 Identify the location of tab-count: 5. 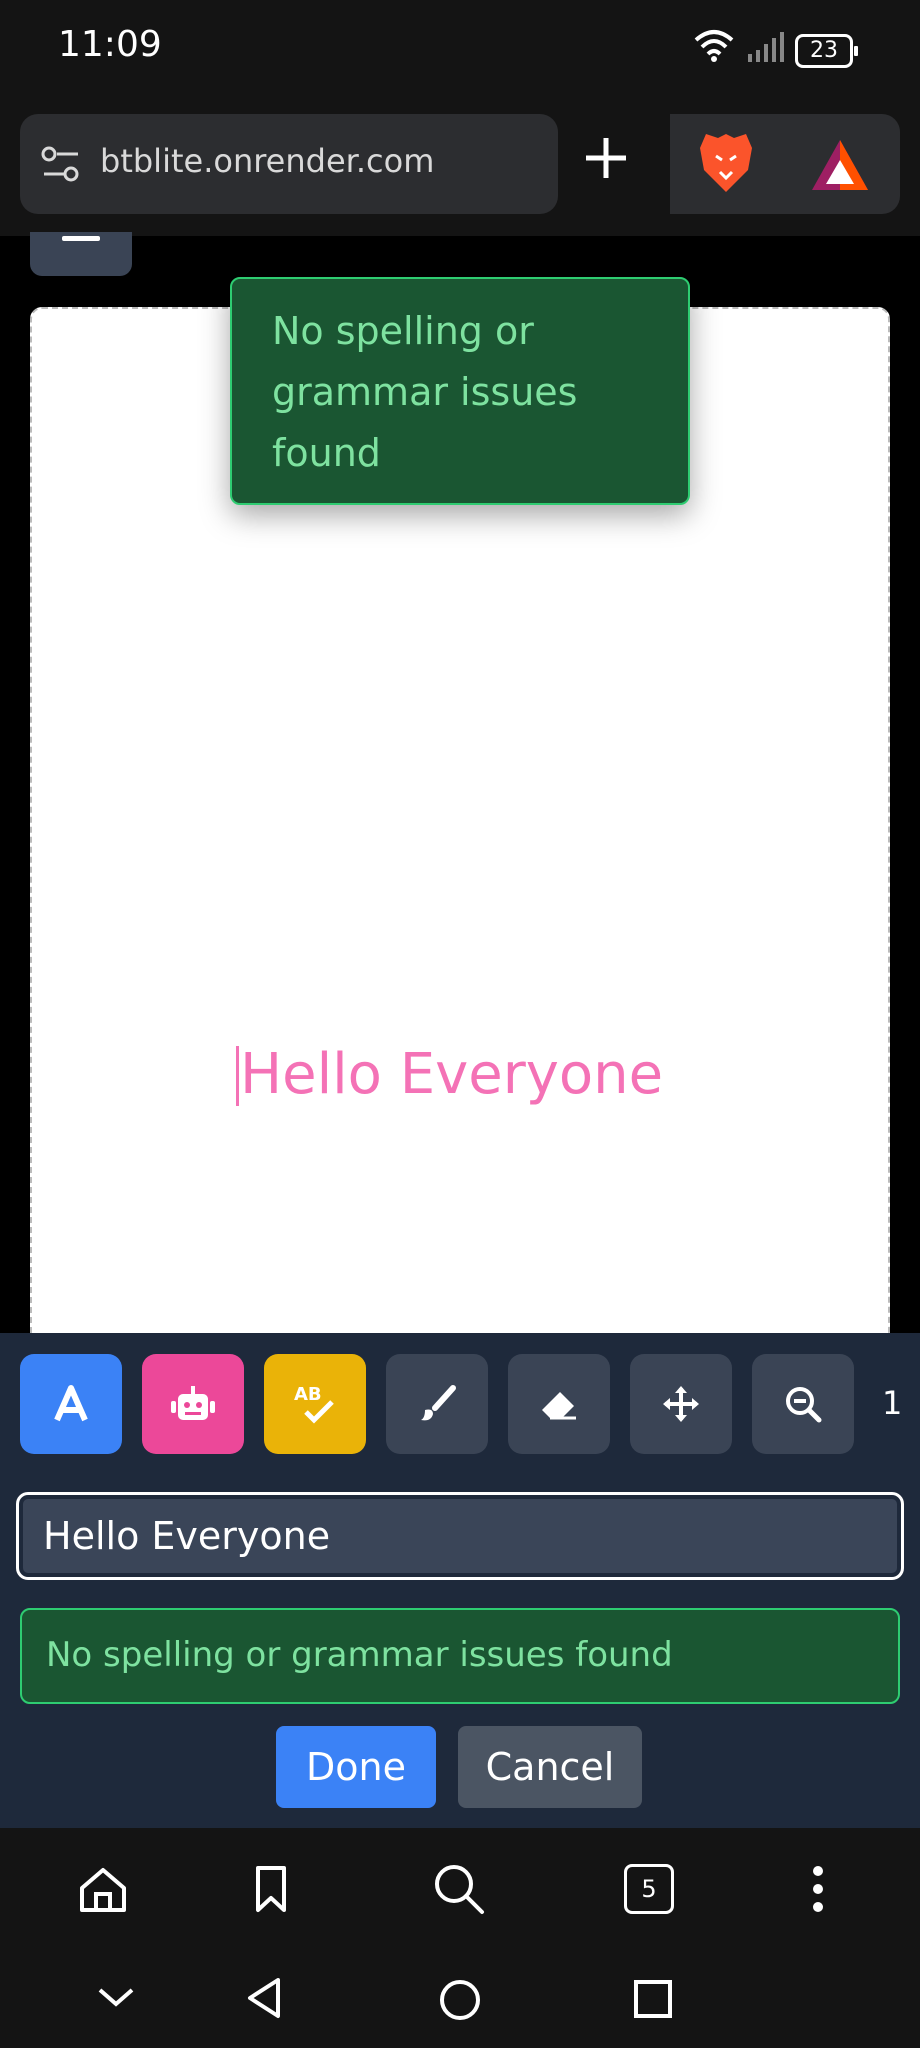
(649, 1889).